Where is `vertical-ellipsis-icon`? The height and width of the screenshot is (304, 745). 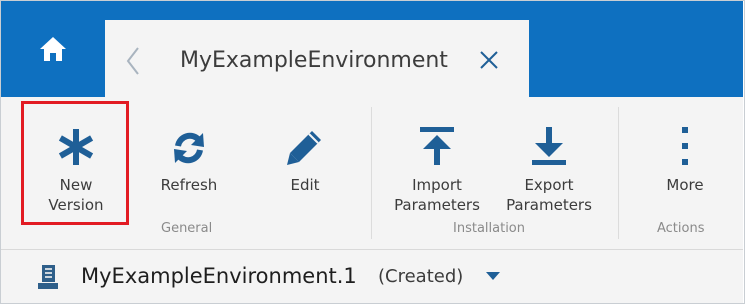 vertical-ellipsis-icon is located at coordinates (685, 146).